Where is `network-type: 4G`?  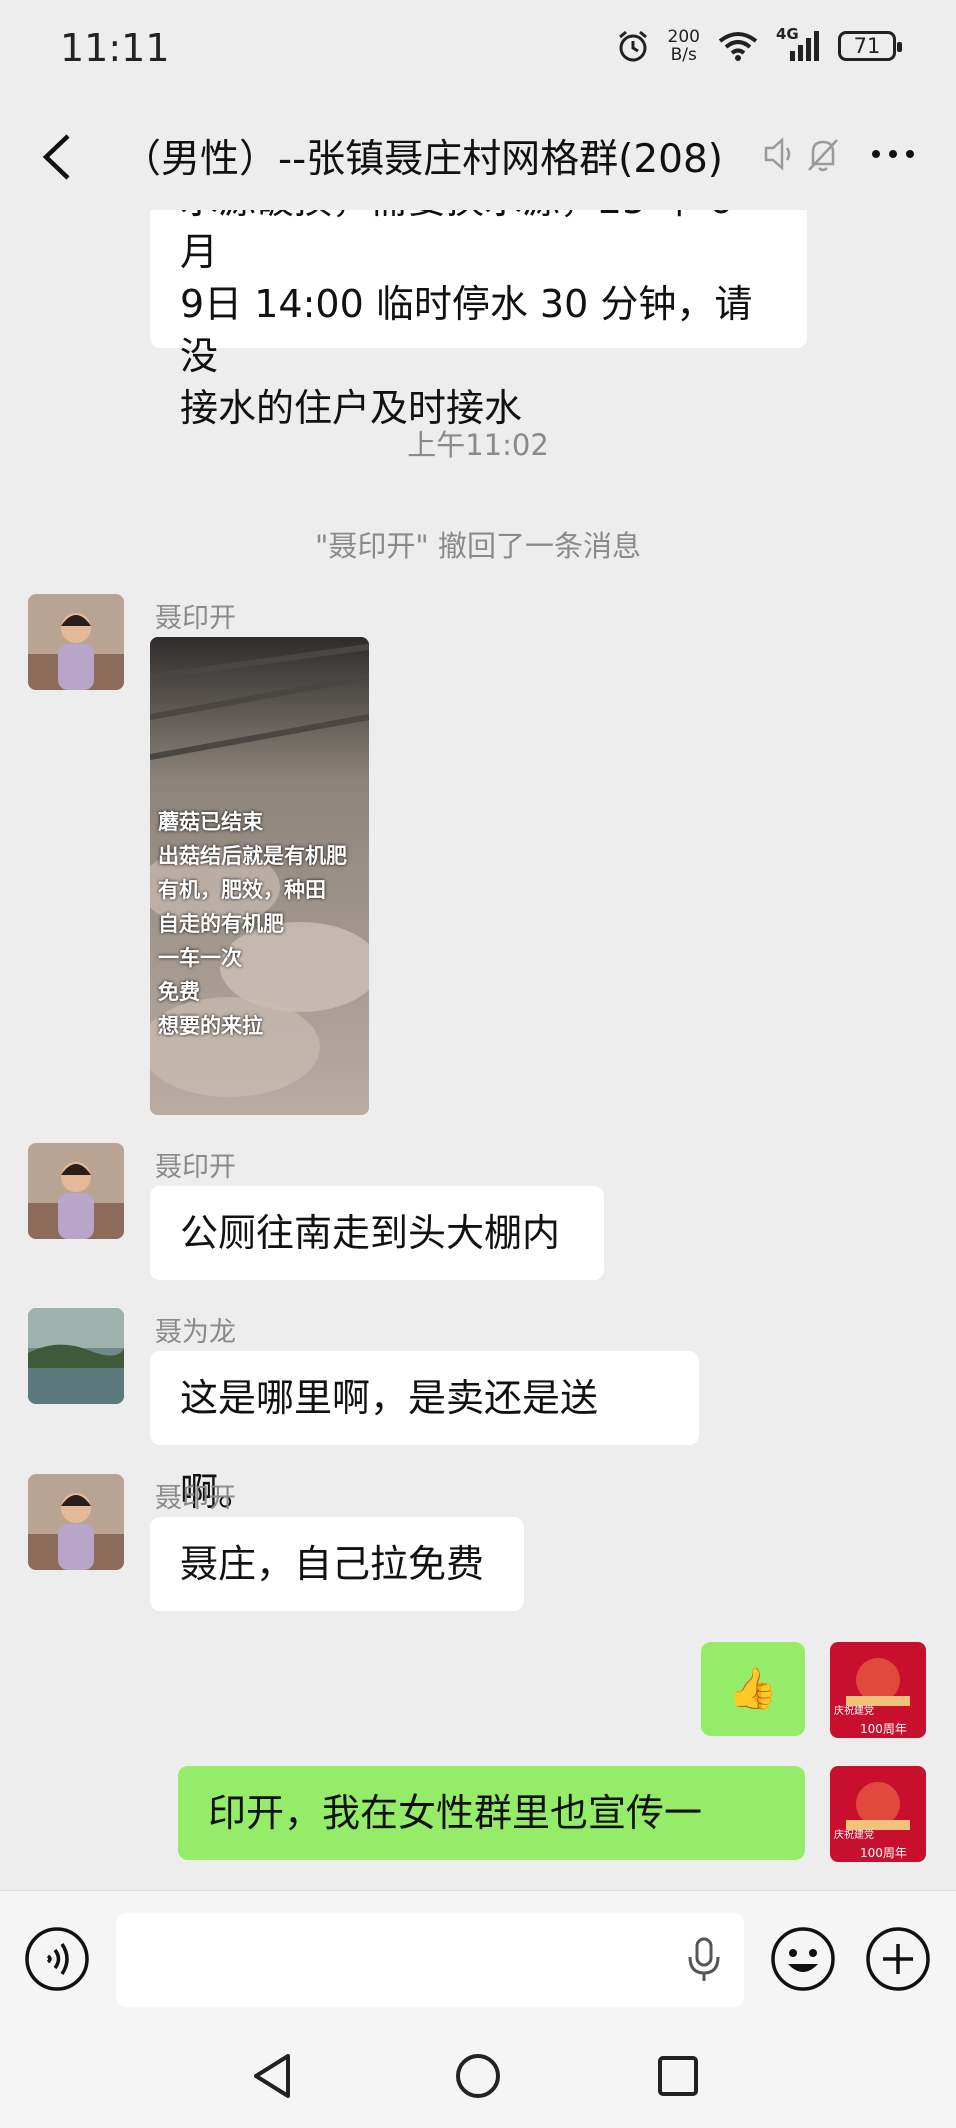 network-type: 4G is located at coordinates (787, 34).